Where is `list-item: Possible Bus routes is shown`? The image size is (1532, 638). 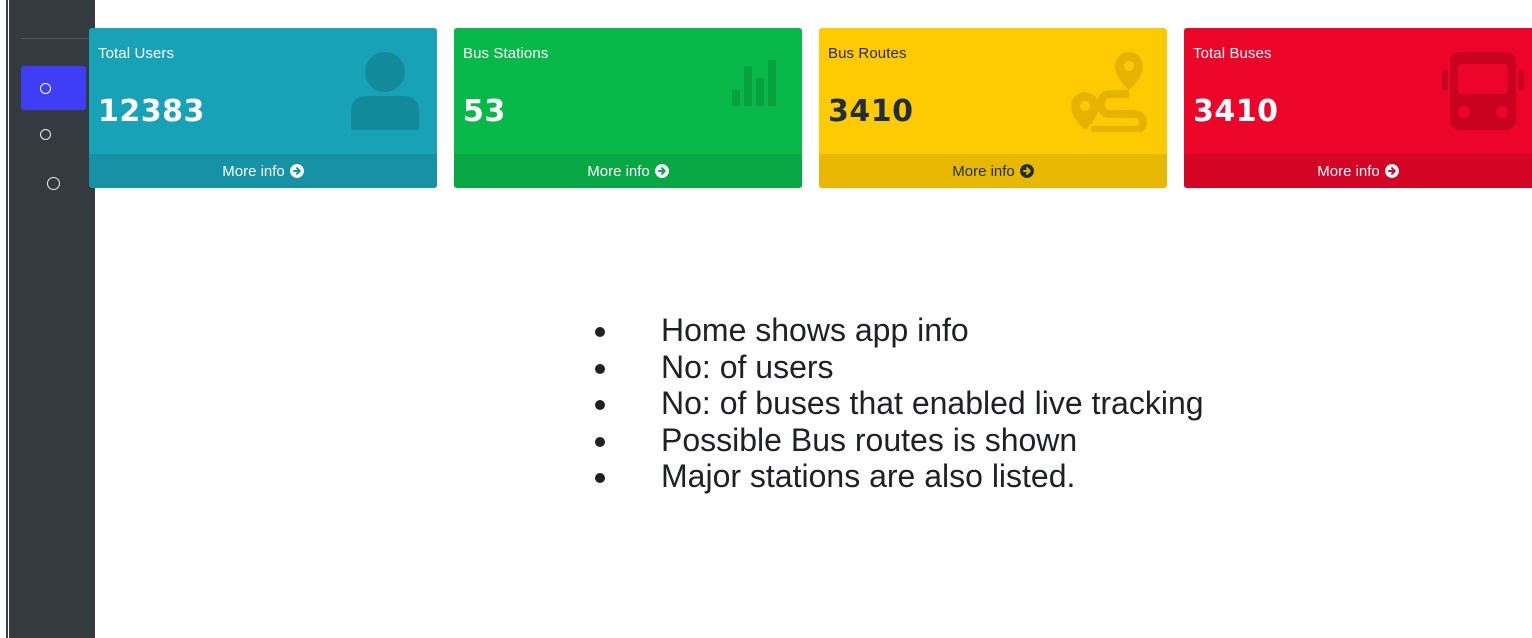 list-item: Possible Bus routes is shown is located at coordinates (882, 440).